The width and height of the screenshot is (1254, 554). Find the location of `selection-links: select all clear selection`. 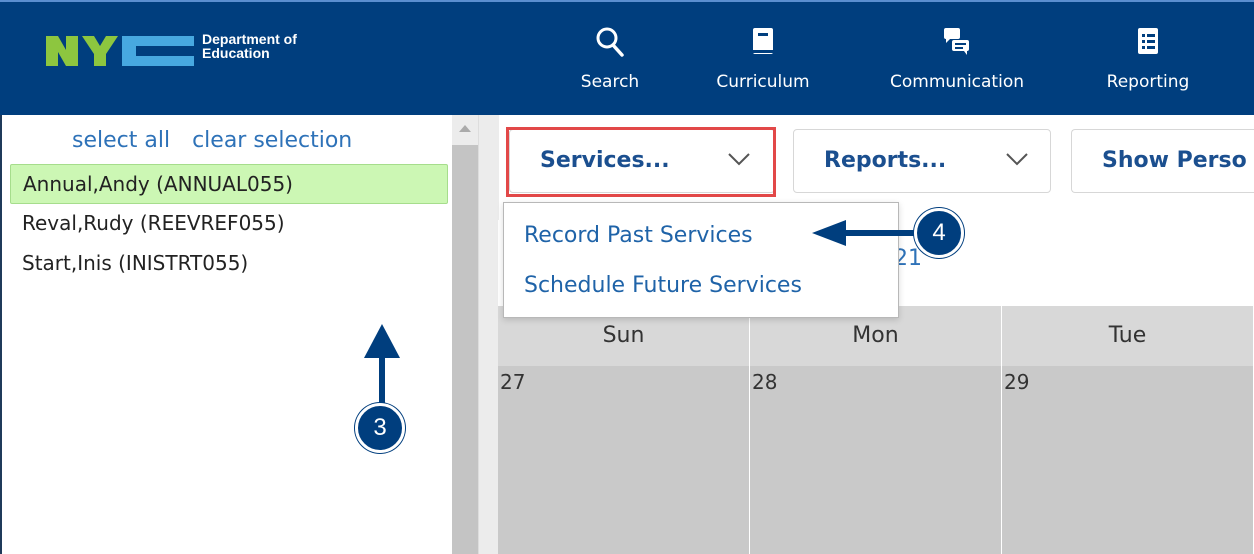

selection-links: select all clear selection is located at coordinates (223, 140).